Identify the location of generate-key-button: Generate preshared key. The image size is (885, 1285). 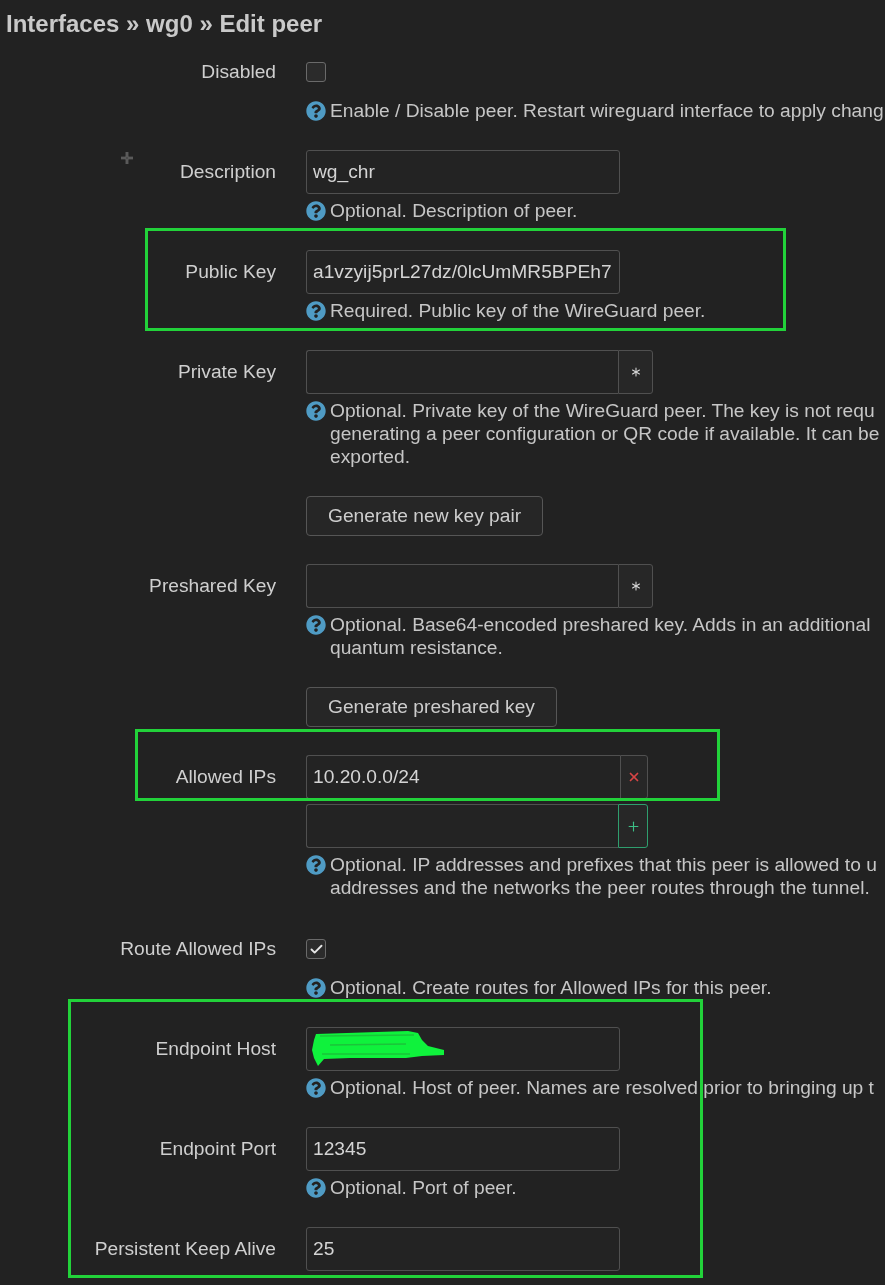
(431, 707).